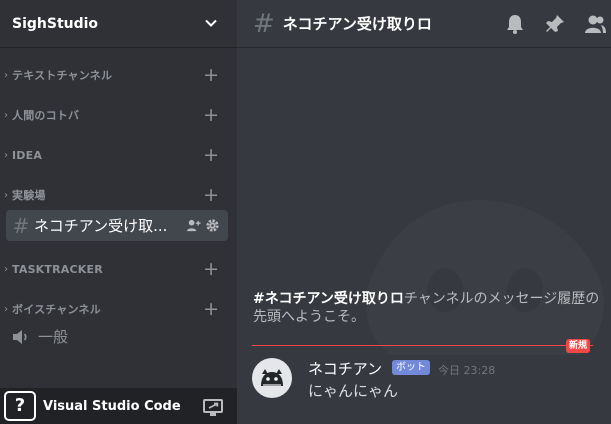 Image resolution: width=611 pixels, height=424 pixels. What do you see at coordinates (46, 115) in the screenshot?
I see `category-label: 人間のコトバ` at bounding box center [46, 115].